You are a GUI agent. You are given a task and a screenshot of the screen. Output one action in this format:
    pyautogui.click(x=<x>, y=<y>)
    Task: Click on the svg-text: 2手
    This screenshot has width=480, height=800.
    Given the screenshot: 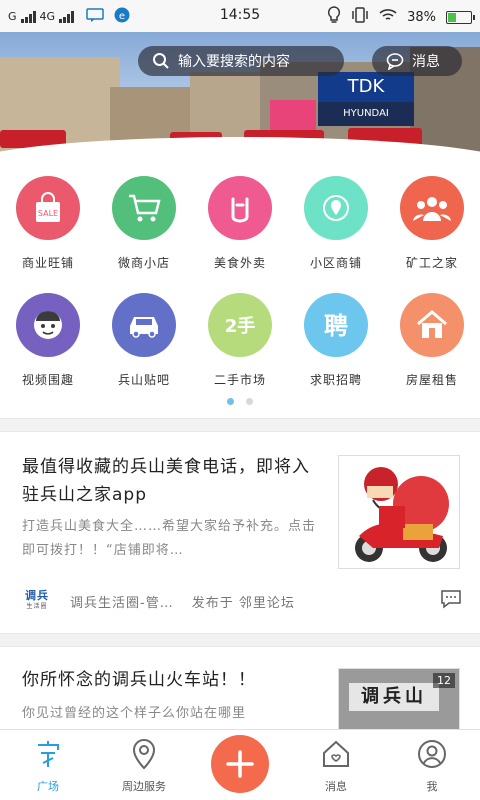 What is the action you would take?
    pyautogui.click(x=240, y=326)
    